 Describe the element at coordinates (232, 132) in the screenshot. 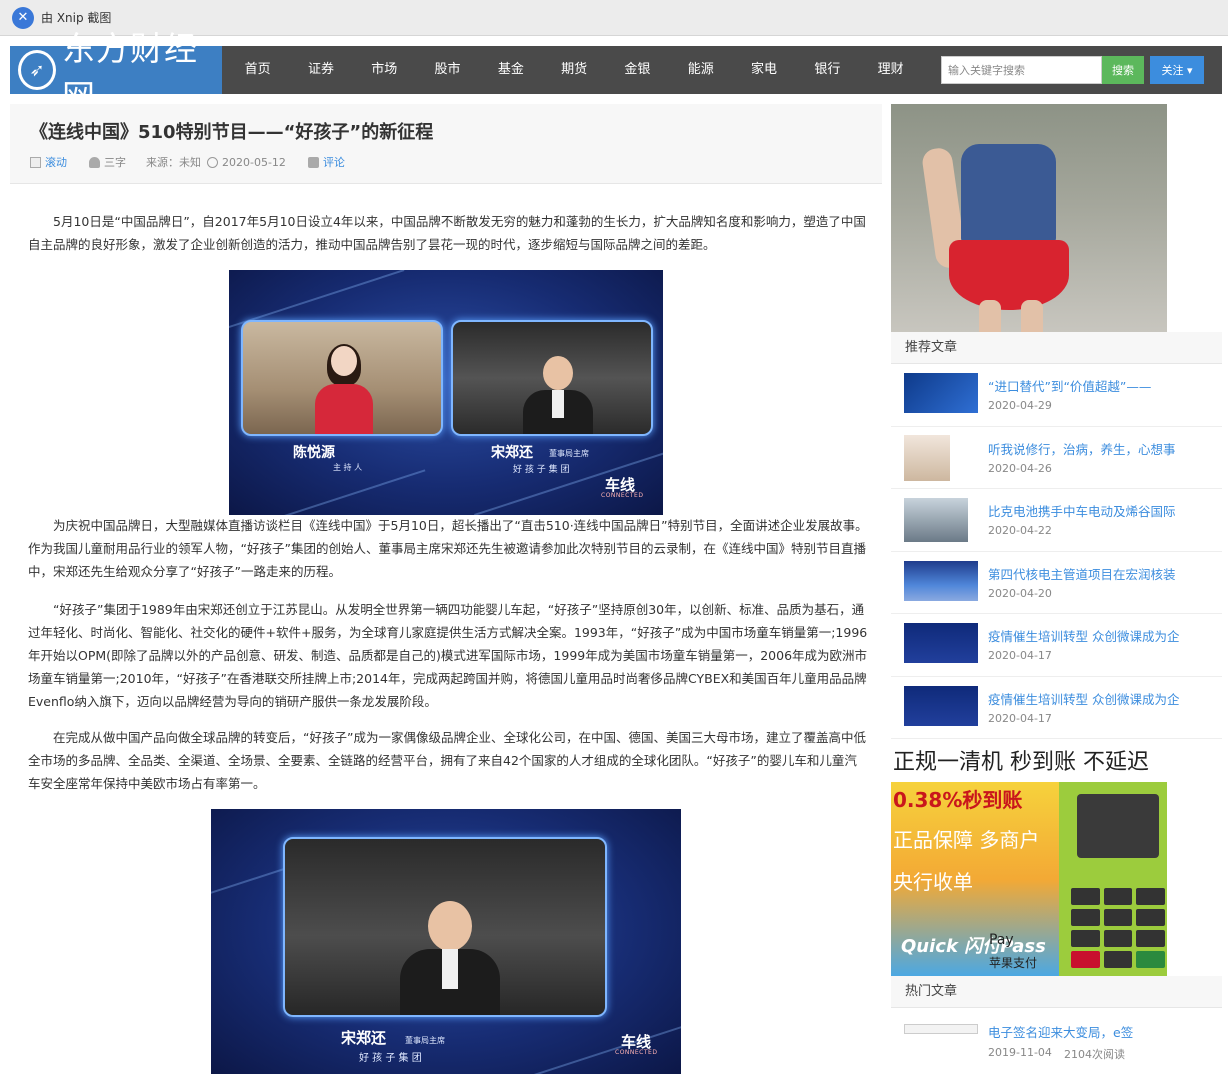

I see `article-title: 《连线中国》510特别节目——“好孩子”的新征程` at that location.